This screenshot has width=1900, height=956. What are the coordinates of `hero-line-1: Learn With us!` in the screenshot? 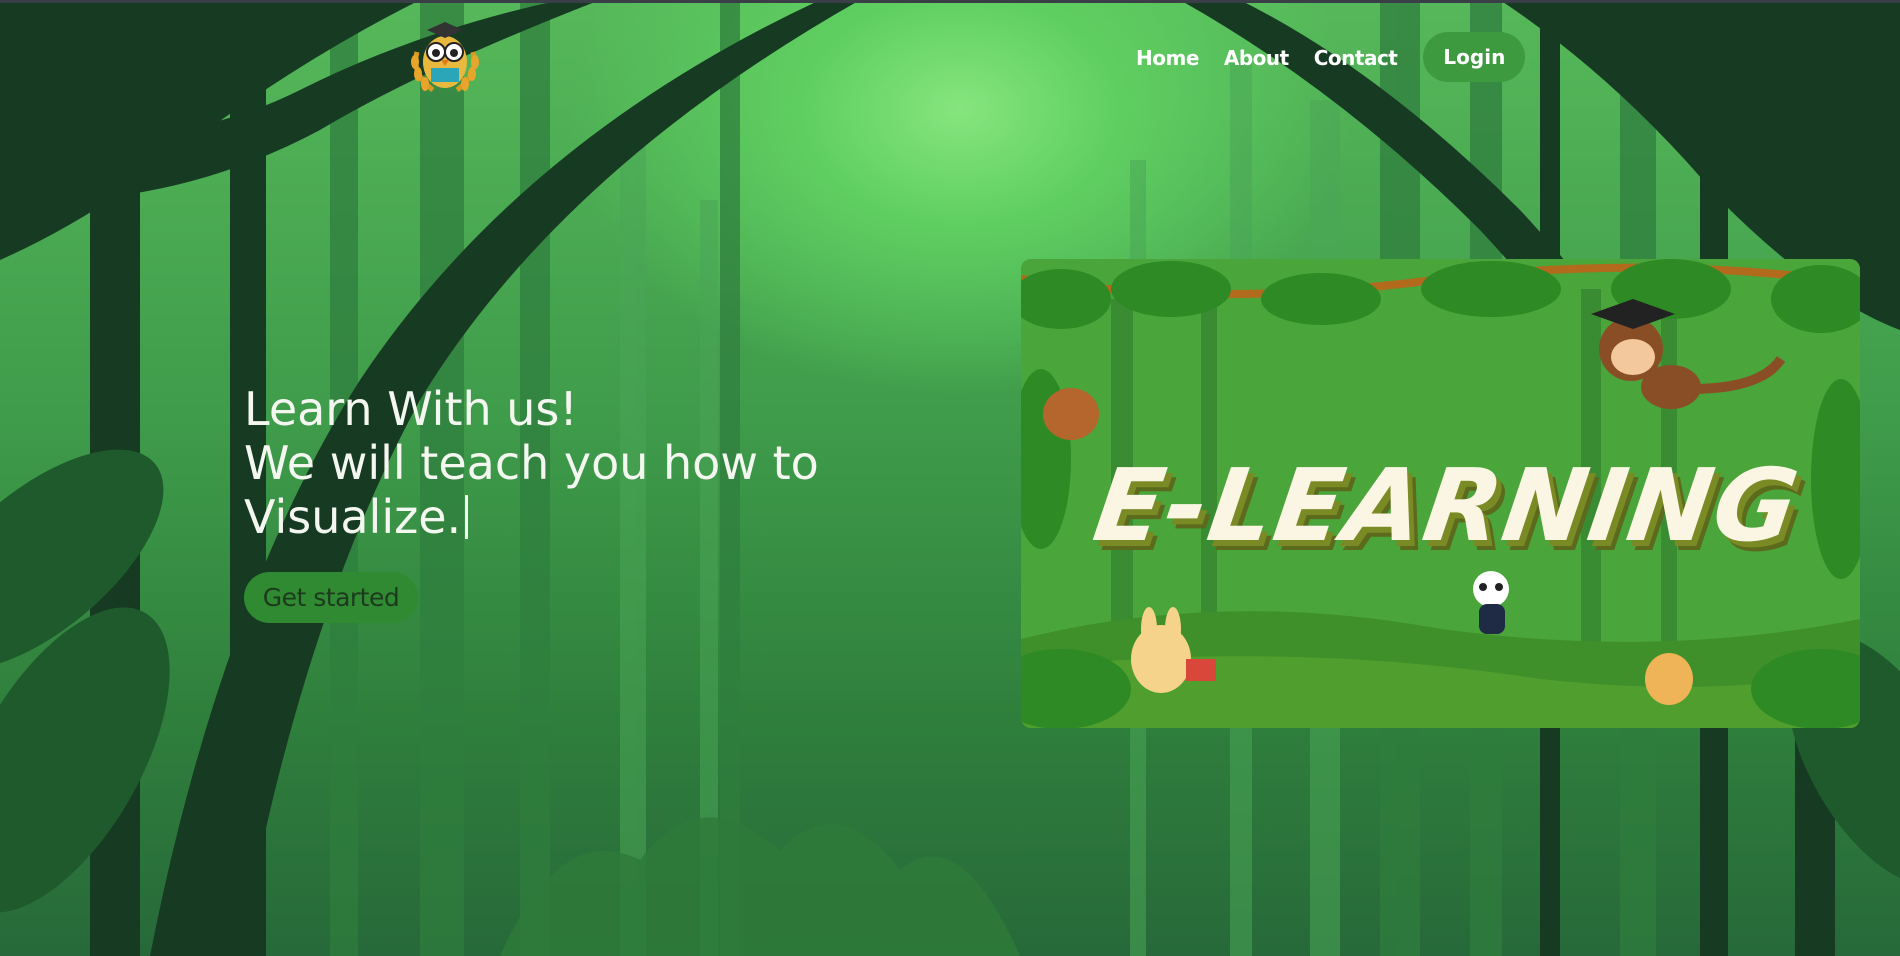 It's located at (411, 409).